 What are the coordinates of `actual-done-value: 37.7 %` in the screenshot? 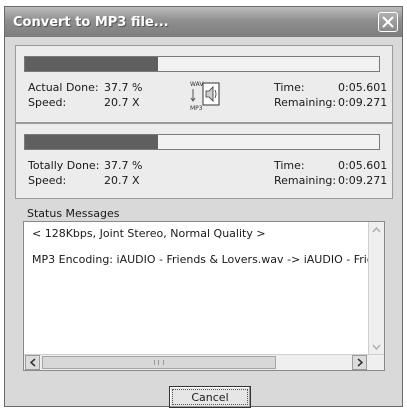 It's located at (123, 87).